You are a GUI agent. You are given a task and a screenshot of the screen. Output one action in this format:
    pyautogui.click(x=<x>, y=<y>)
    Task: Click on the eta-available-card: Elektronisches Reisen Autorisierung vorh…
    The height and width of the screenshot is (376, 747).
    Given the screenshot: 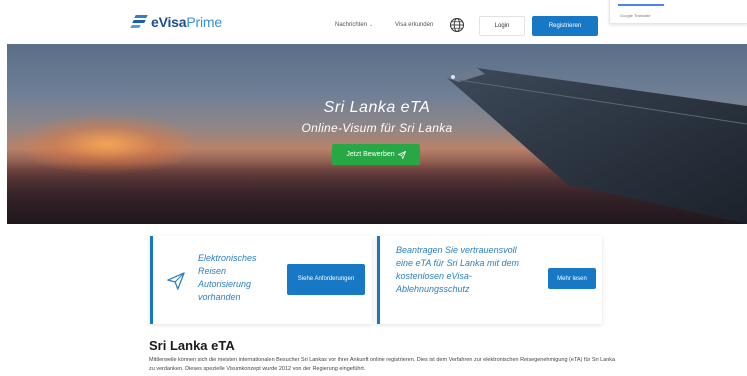 What is the action you would take?
    pyautogui.click(x=261, y=280)
    